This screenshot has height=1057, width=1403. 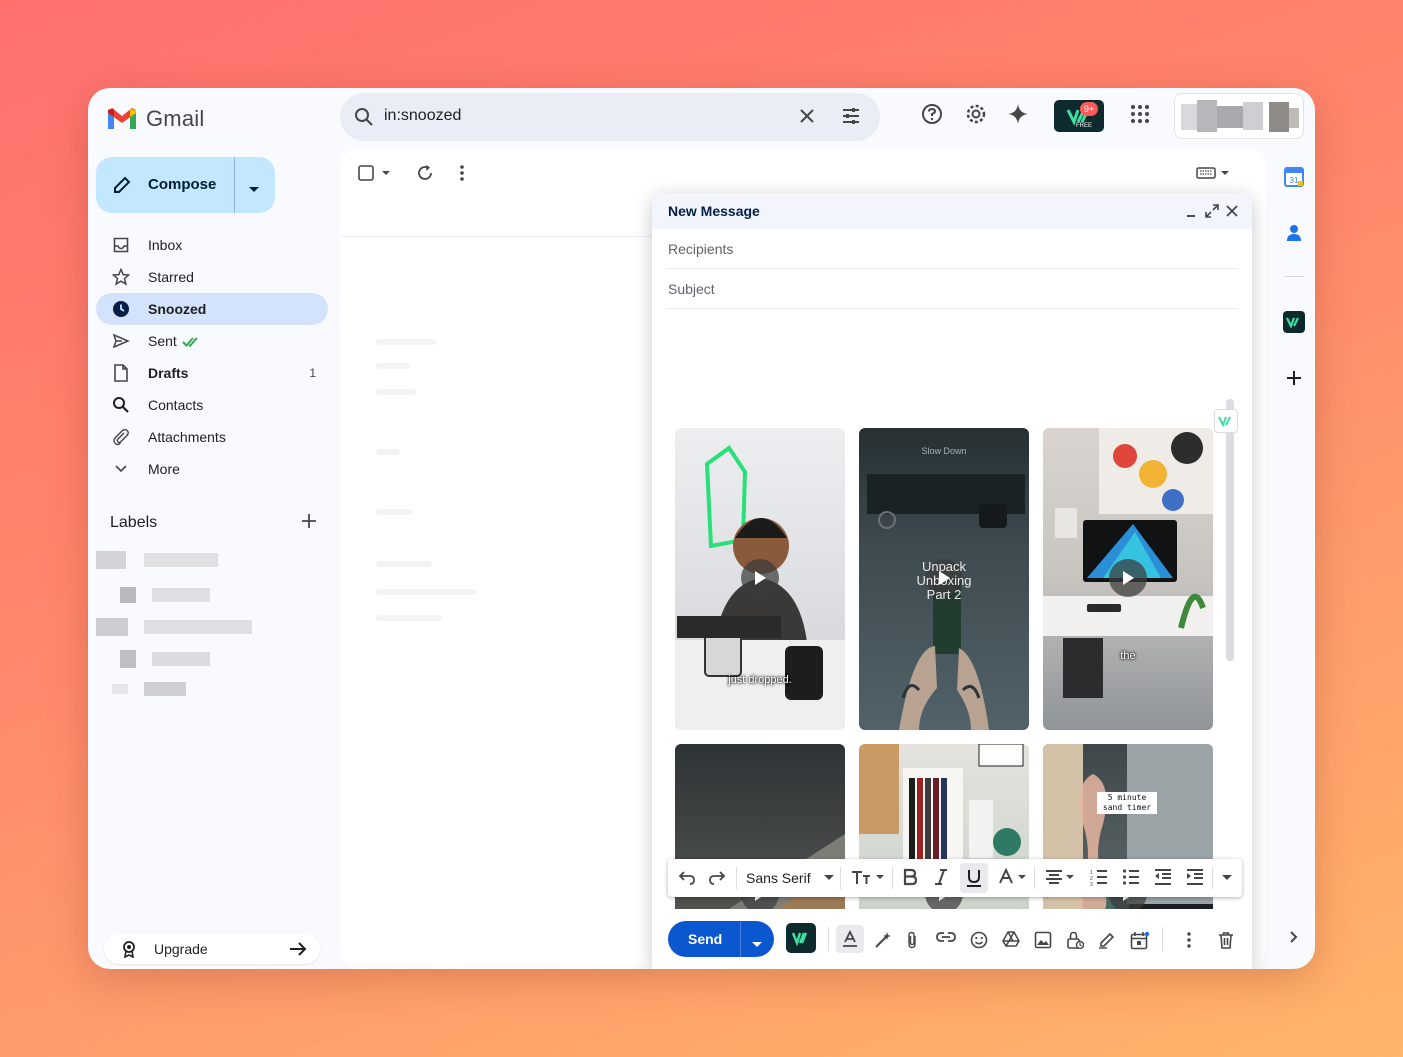 What do you see at coordinates (1127, 803) in the screenshot?
I see `video-label: 5 minute sand timer` at bounding box center [1127, 803].